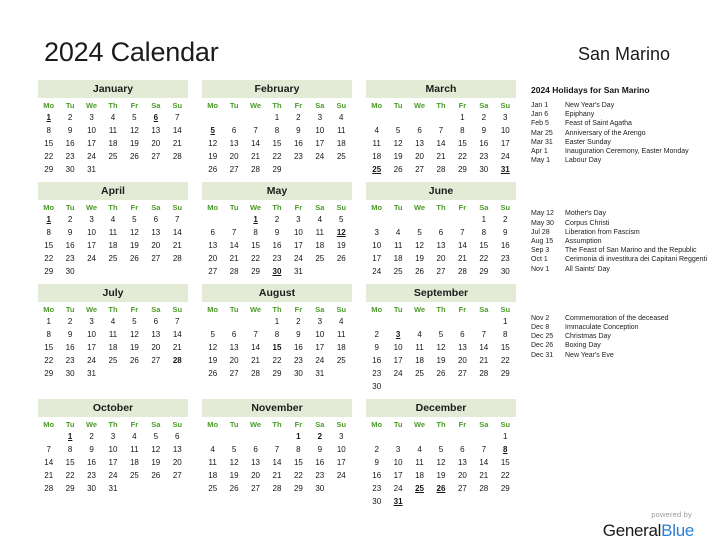 The width and height of the screenshot is (712, 550). What do you see at coordinates (112, 488) in the screenshot?
I see `day-cell: 31` at bounding box center [112, 488].